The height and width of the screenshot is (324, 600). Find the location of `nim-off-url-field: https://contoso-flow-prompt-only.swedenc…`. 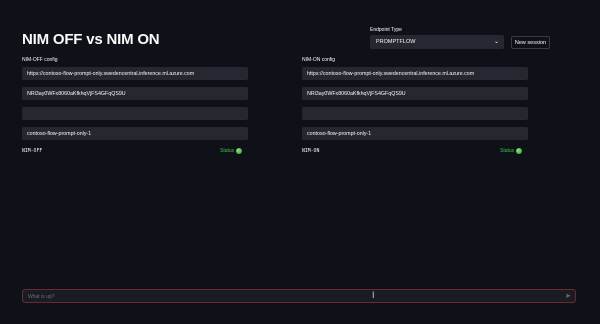

nim-off-url-field: https://contoso-flow-prompt-only.swedenc… is located at coordinates (135, 73).